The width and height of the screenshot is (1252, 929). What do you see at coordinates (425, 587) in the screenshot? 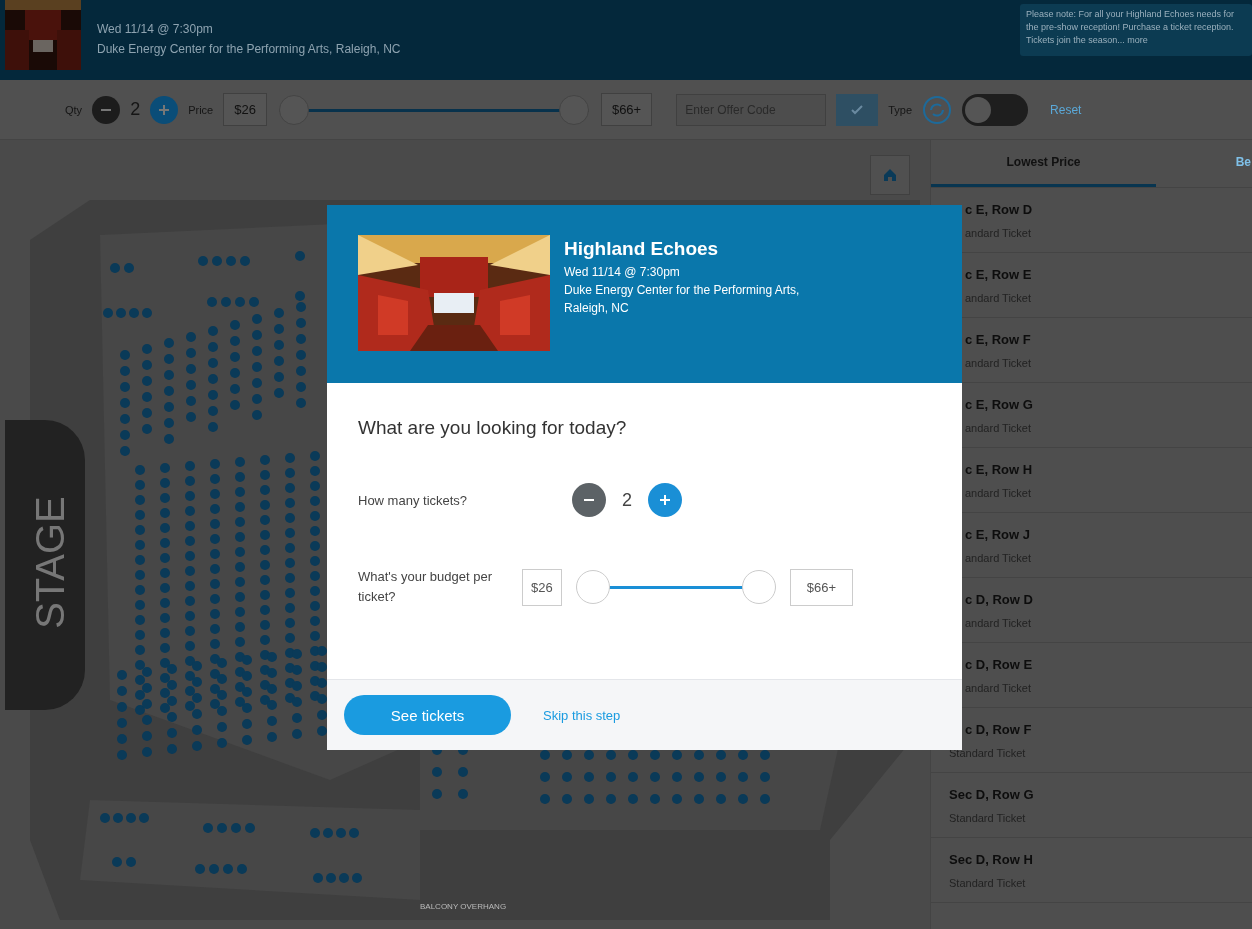
I see `budget-label: What's your budget per ticket?` at bounding box center [425, 587].